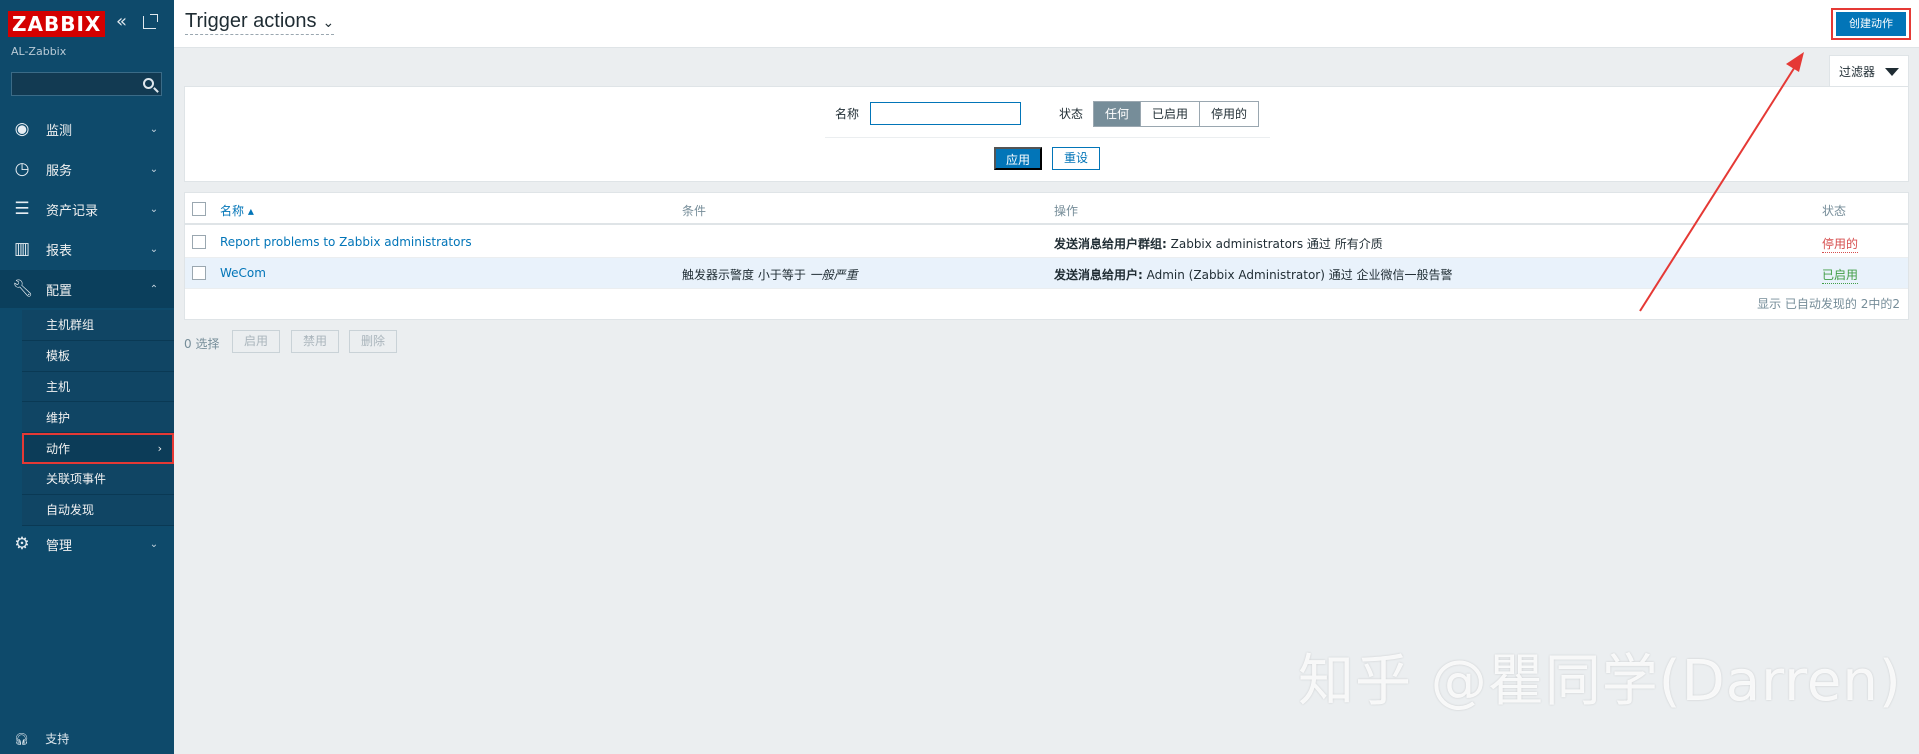 The height and width of the screenshot is (754, 1919). Describe the element at coordinates (59, 131) in the screenshot. I see `menu-label: 监测` at that location.